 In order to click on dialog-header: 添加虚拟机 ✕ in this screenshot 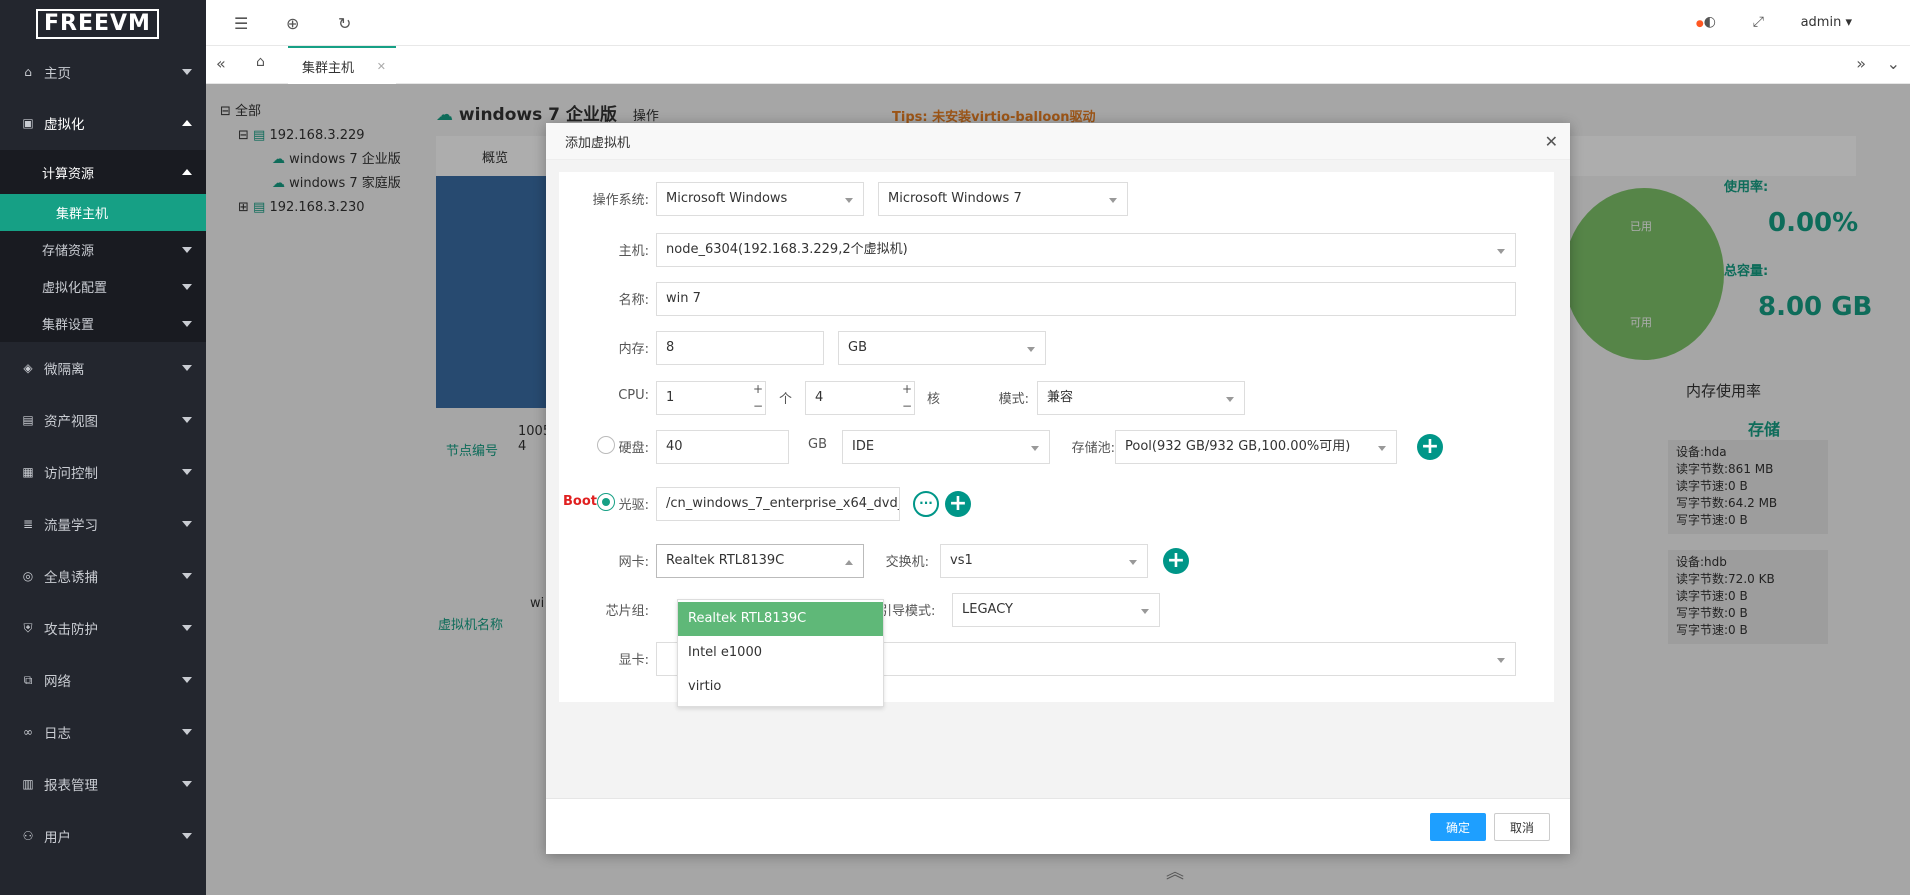, I will do `click(1058, 141)`.